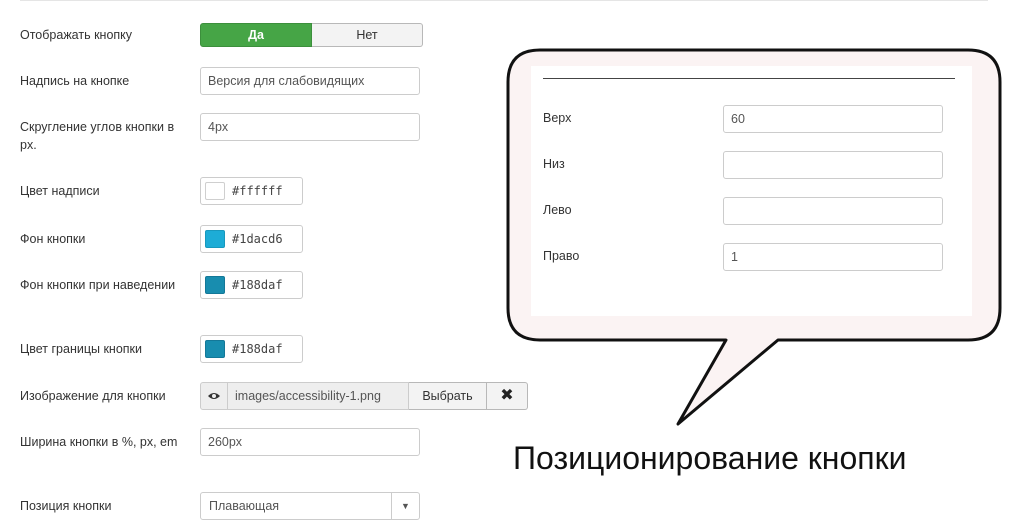 The width and height of the screenshot is (1012, 531). Describe the element at coordinates (833, 165) in the screenshot. I see `position-bottom-input` at that location.